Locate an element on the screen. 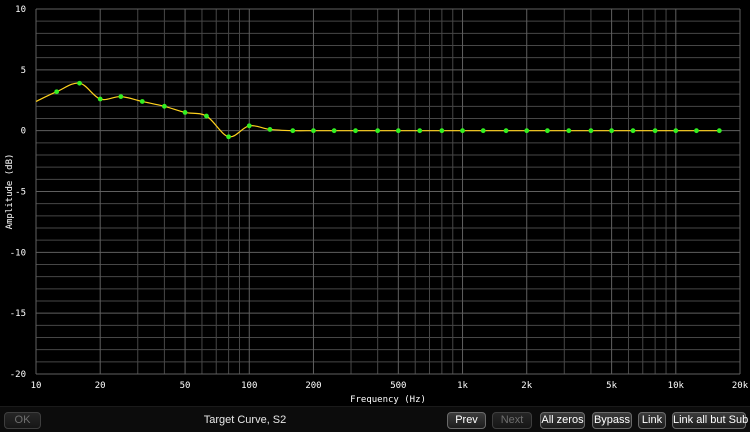 This screenshot has width=750, height=432. link-all-but-sub-button: Link all but Sub is located at coordinates (710, 420).